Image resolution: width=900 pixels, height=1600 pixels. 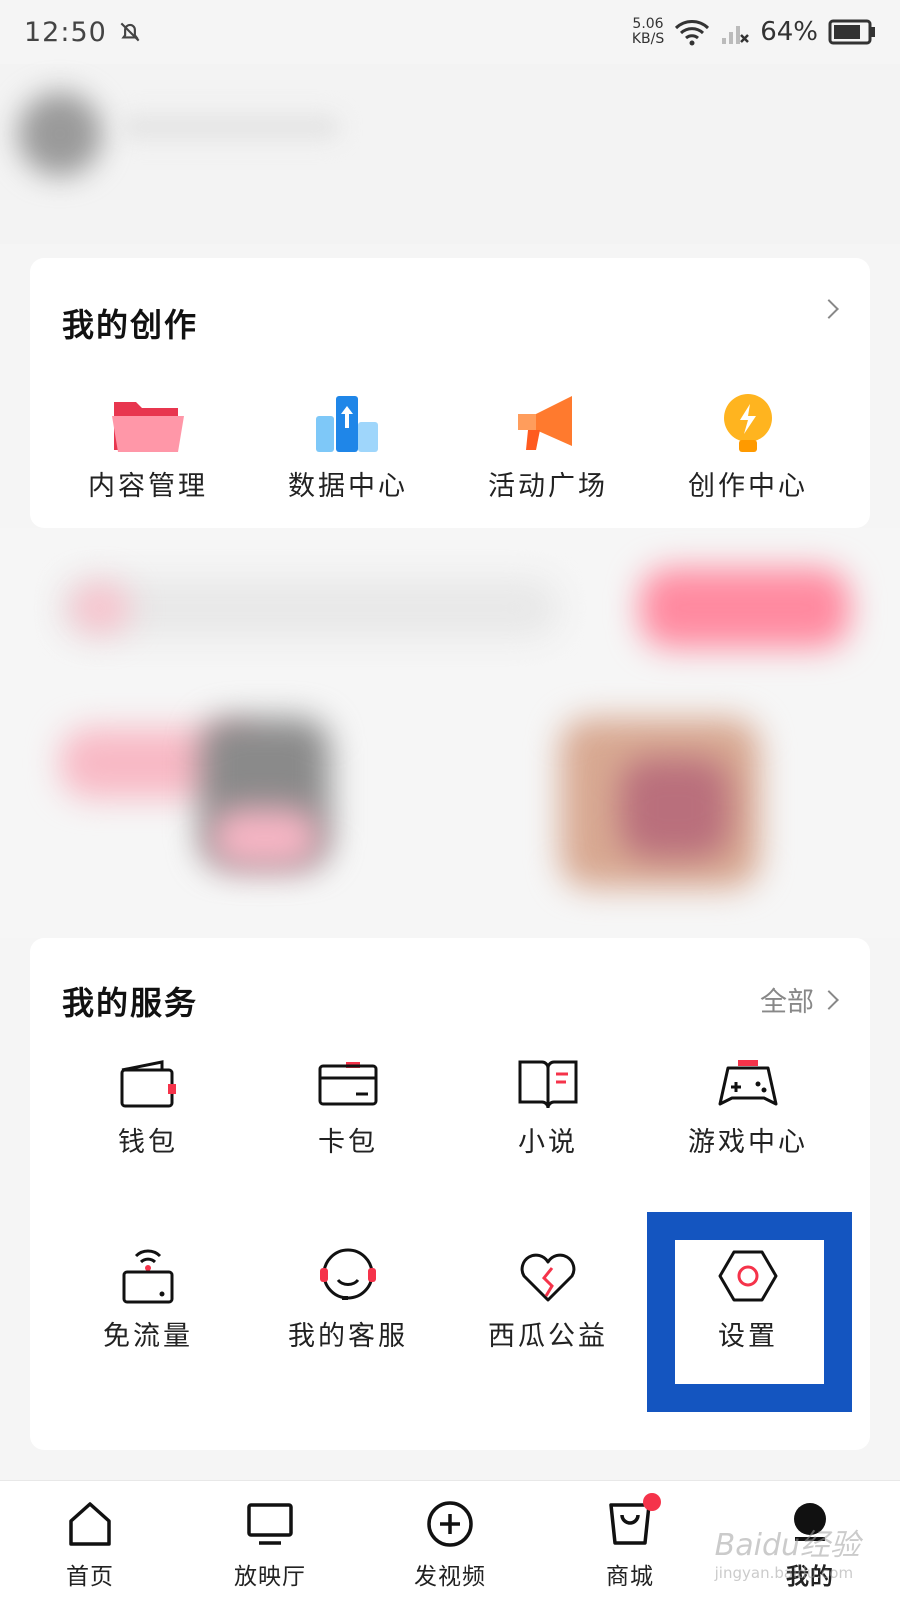 I want to click on creation-title: 我的创作, so click(x=130, y=325).